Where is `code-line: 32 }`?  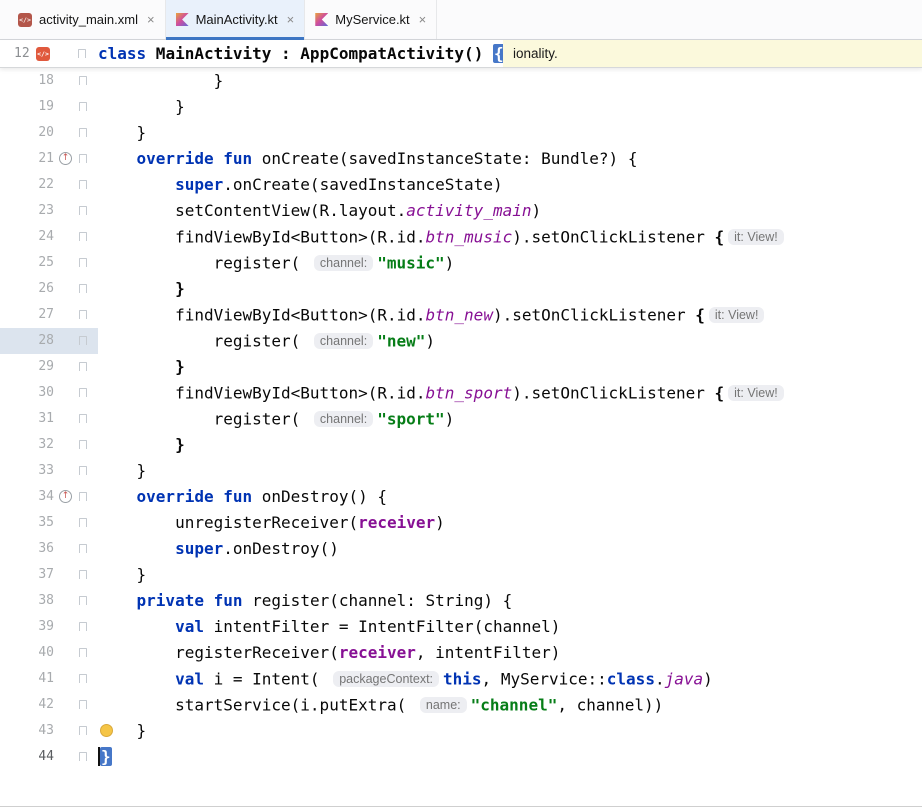
code-line: 32 } is located at coordinates (461, 445).